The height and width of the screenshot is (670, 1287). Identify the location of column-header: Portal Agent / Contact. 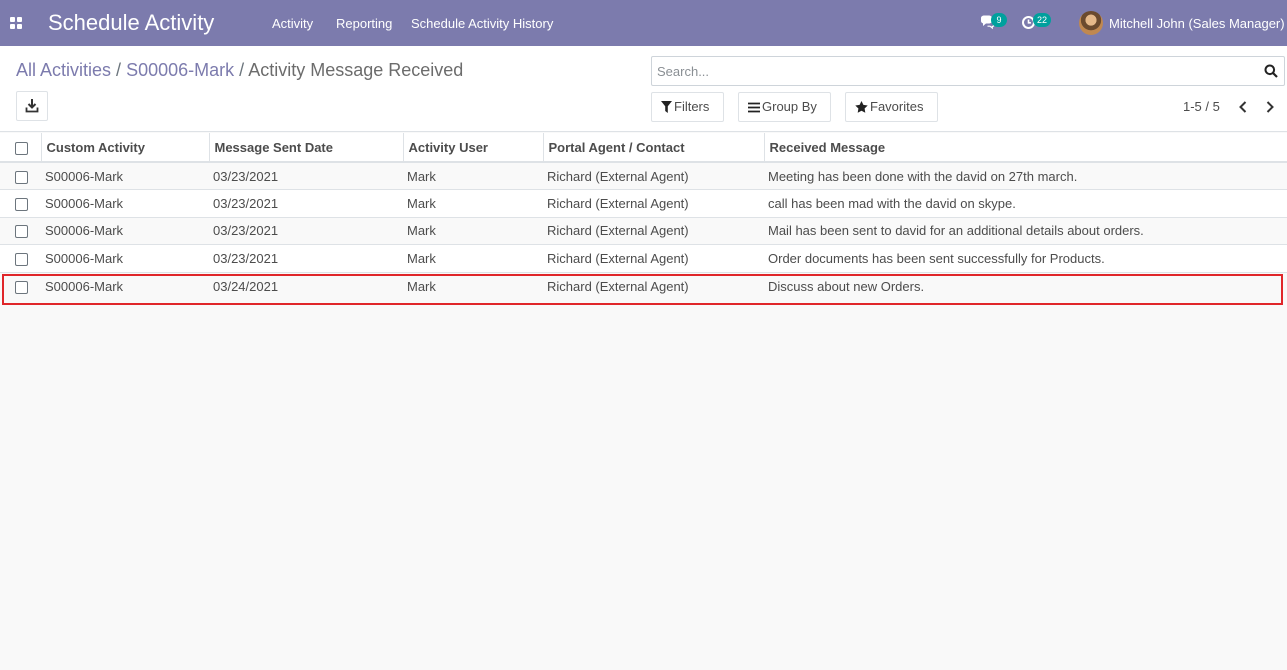
(654, 148).